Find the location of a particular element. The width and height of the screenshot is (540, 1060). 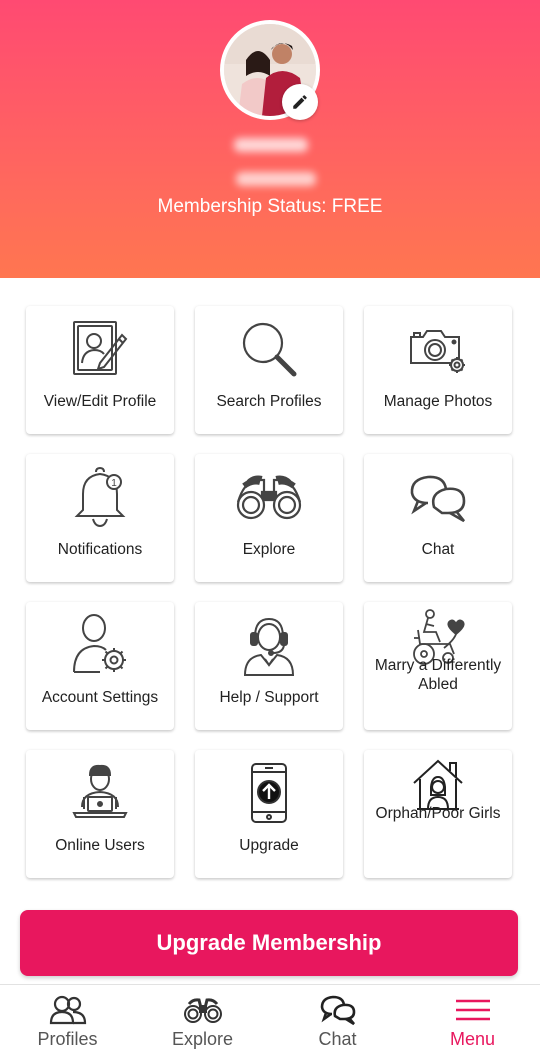

nav-profiles: Profiles is located at coordinates (67, 1022).